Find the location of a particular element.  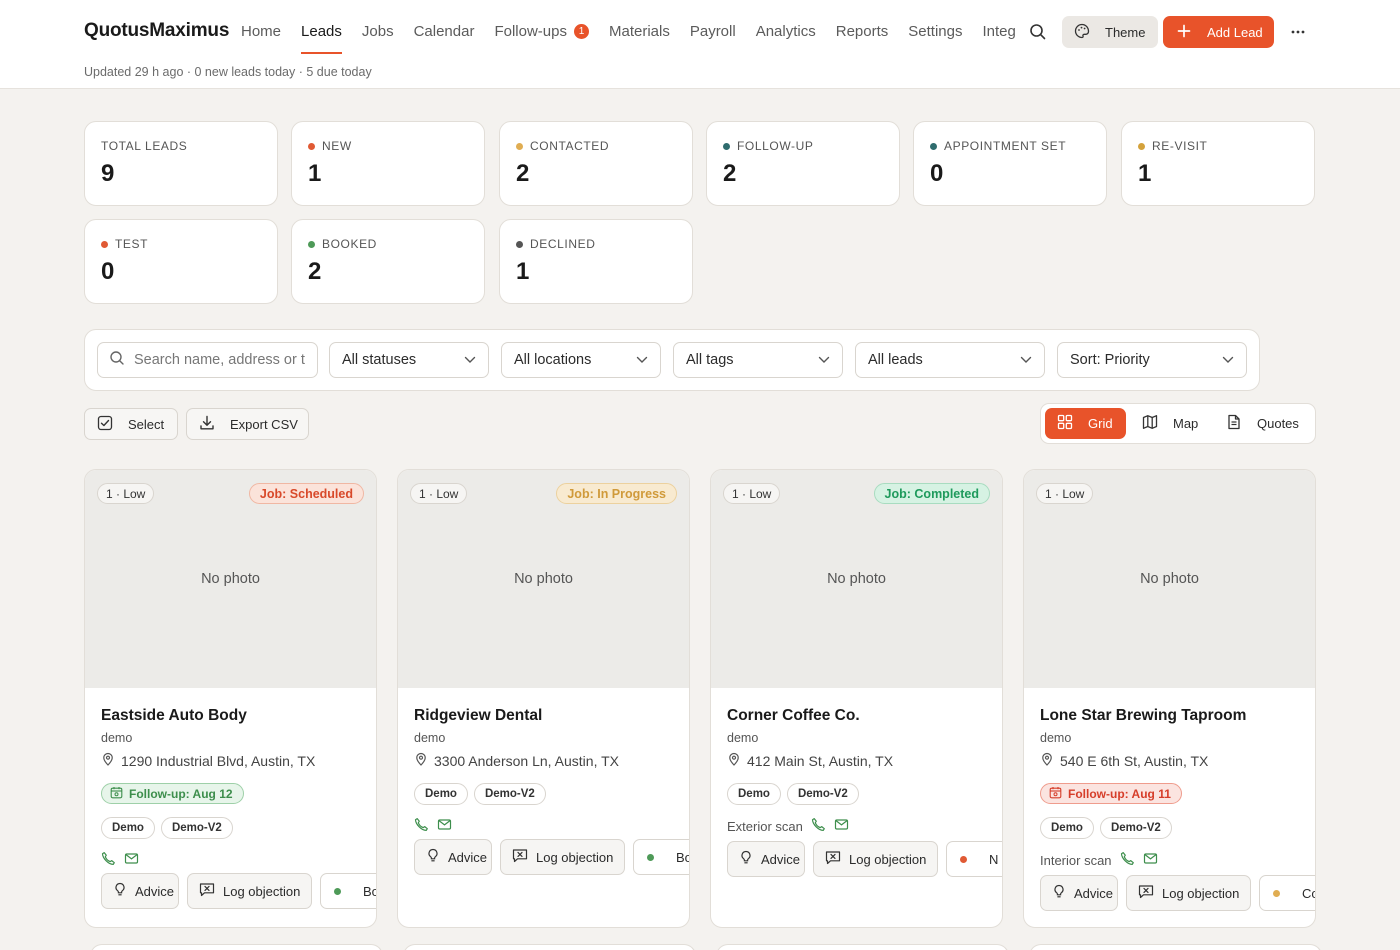

select-button: Select is located at coordinates (131, 424).